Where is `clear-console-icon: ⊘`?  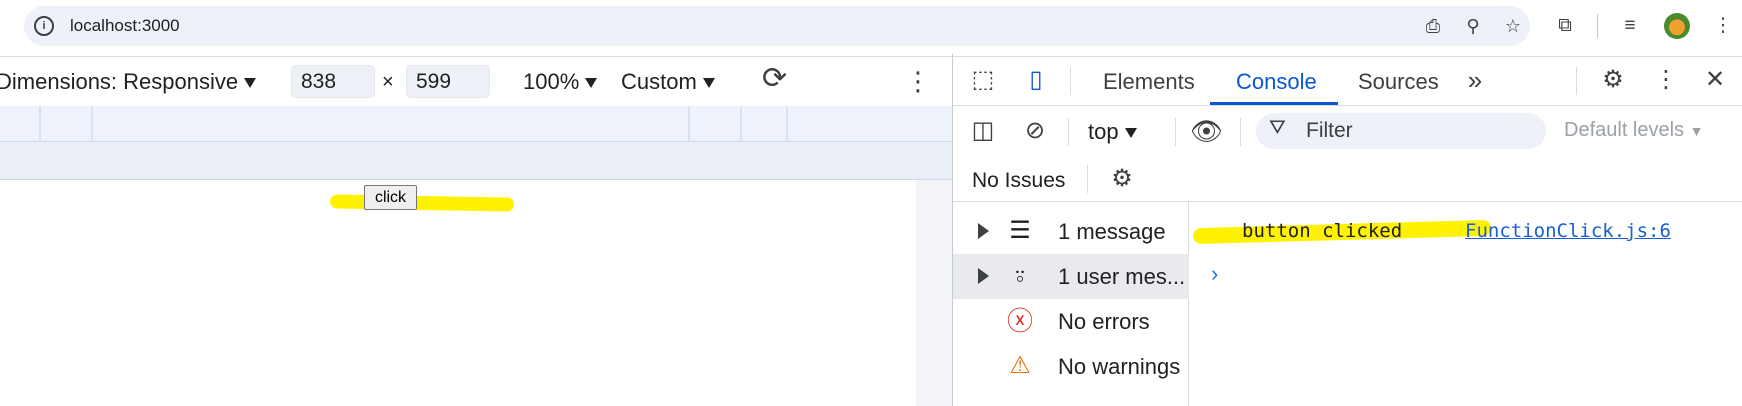
clear-console-icon: ⊘ is located at coordinates (1035, 131).